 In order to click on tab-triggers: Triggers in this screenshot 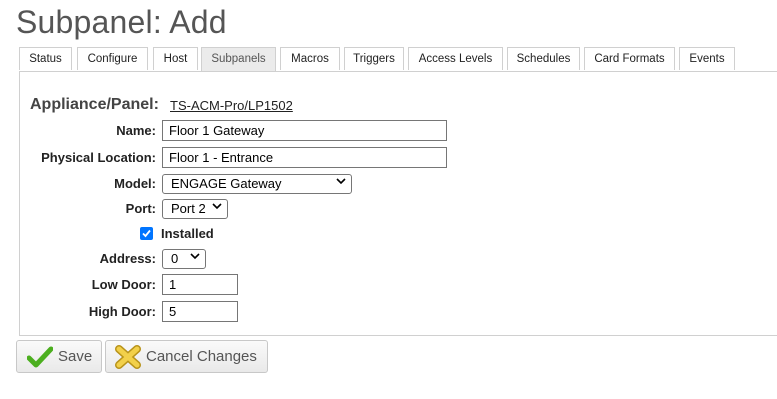, I will do `click(374, 58)`.